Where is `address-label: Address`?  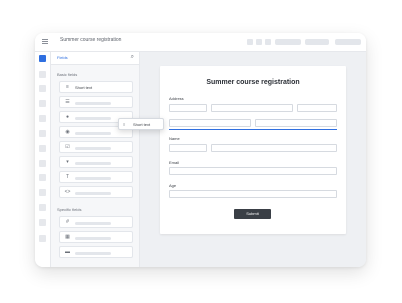 address-label: Address is located at coordinates (176, 98).